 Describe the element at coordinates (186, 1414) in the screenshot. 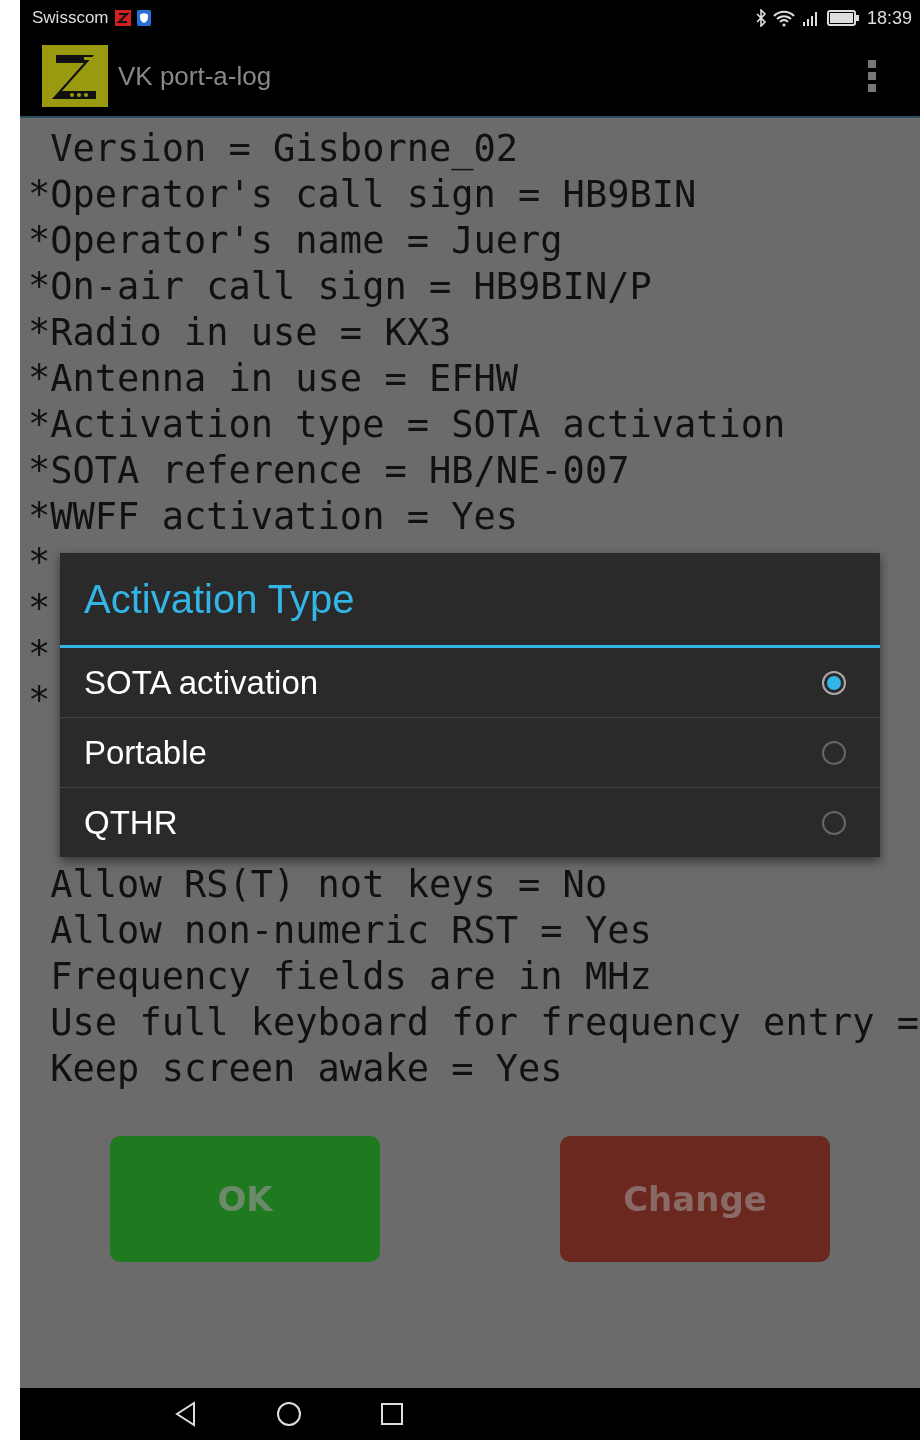

I see `back-icon` at that location.